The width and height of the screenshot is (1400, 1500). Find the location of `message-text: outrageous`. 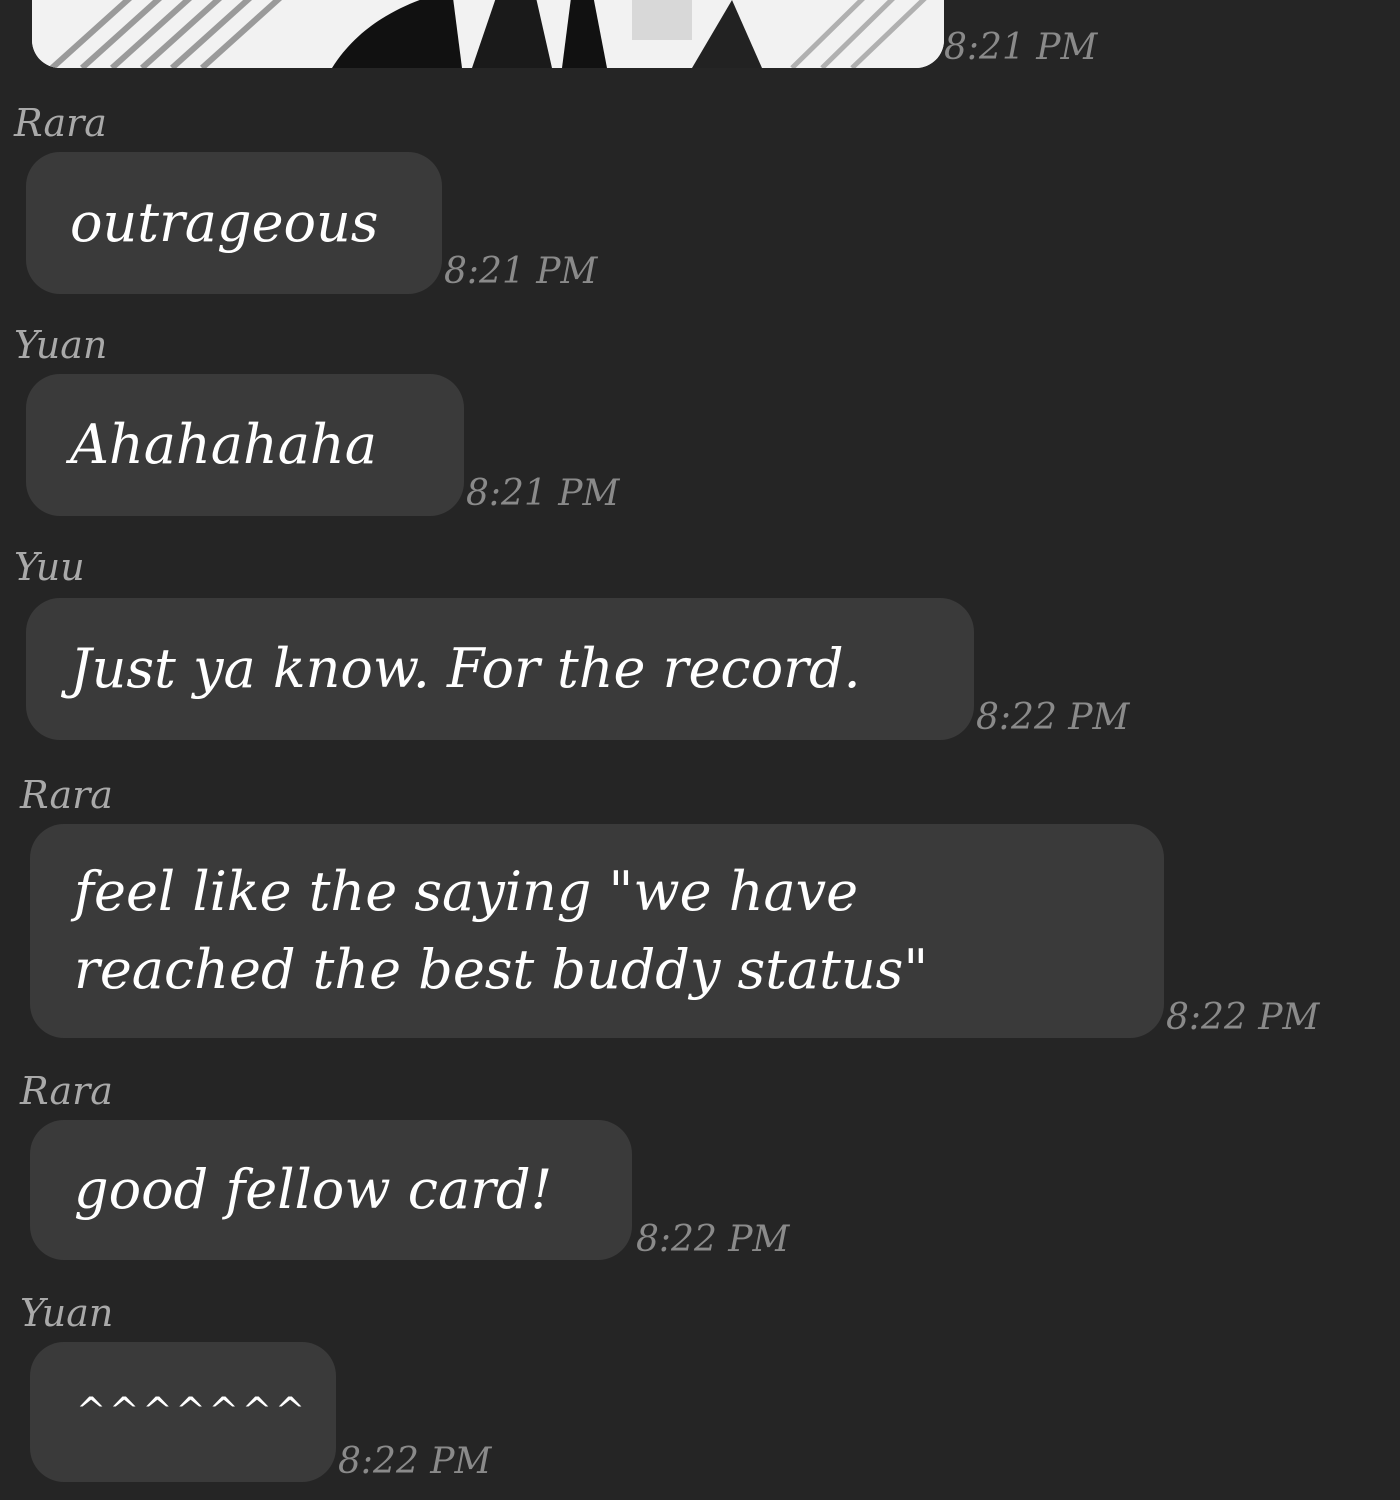

message-text: outrageous is located at coordinates (224, 222).